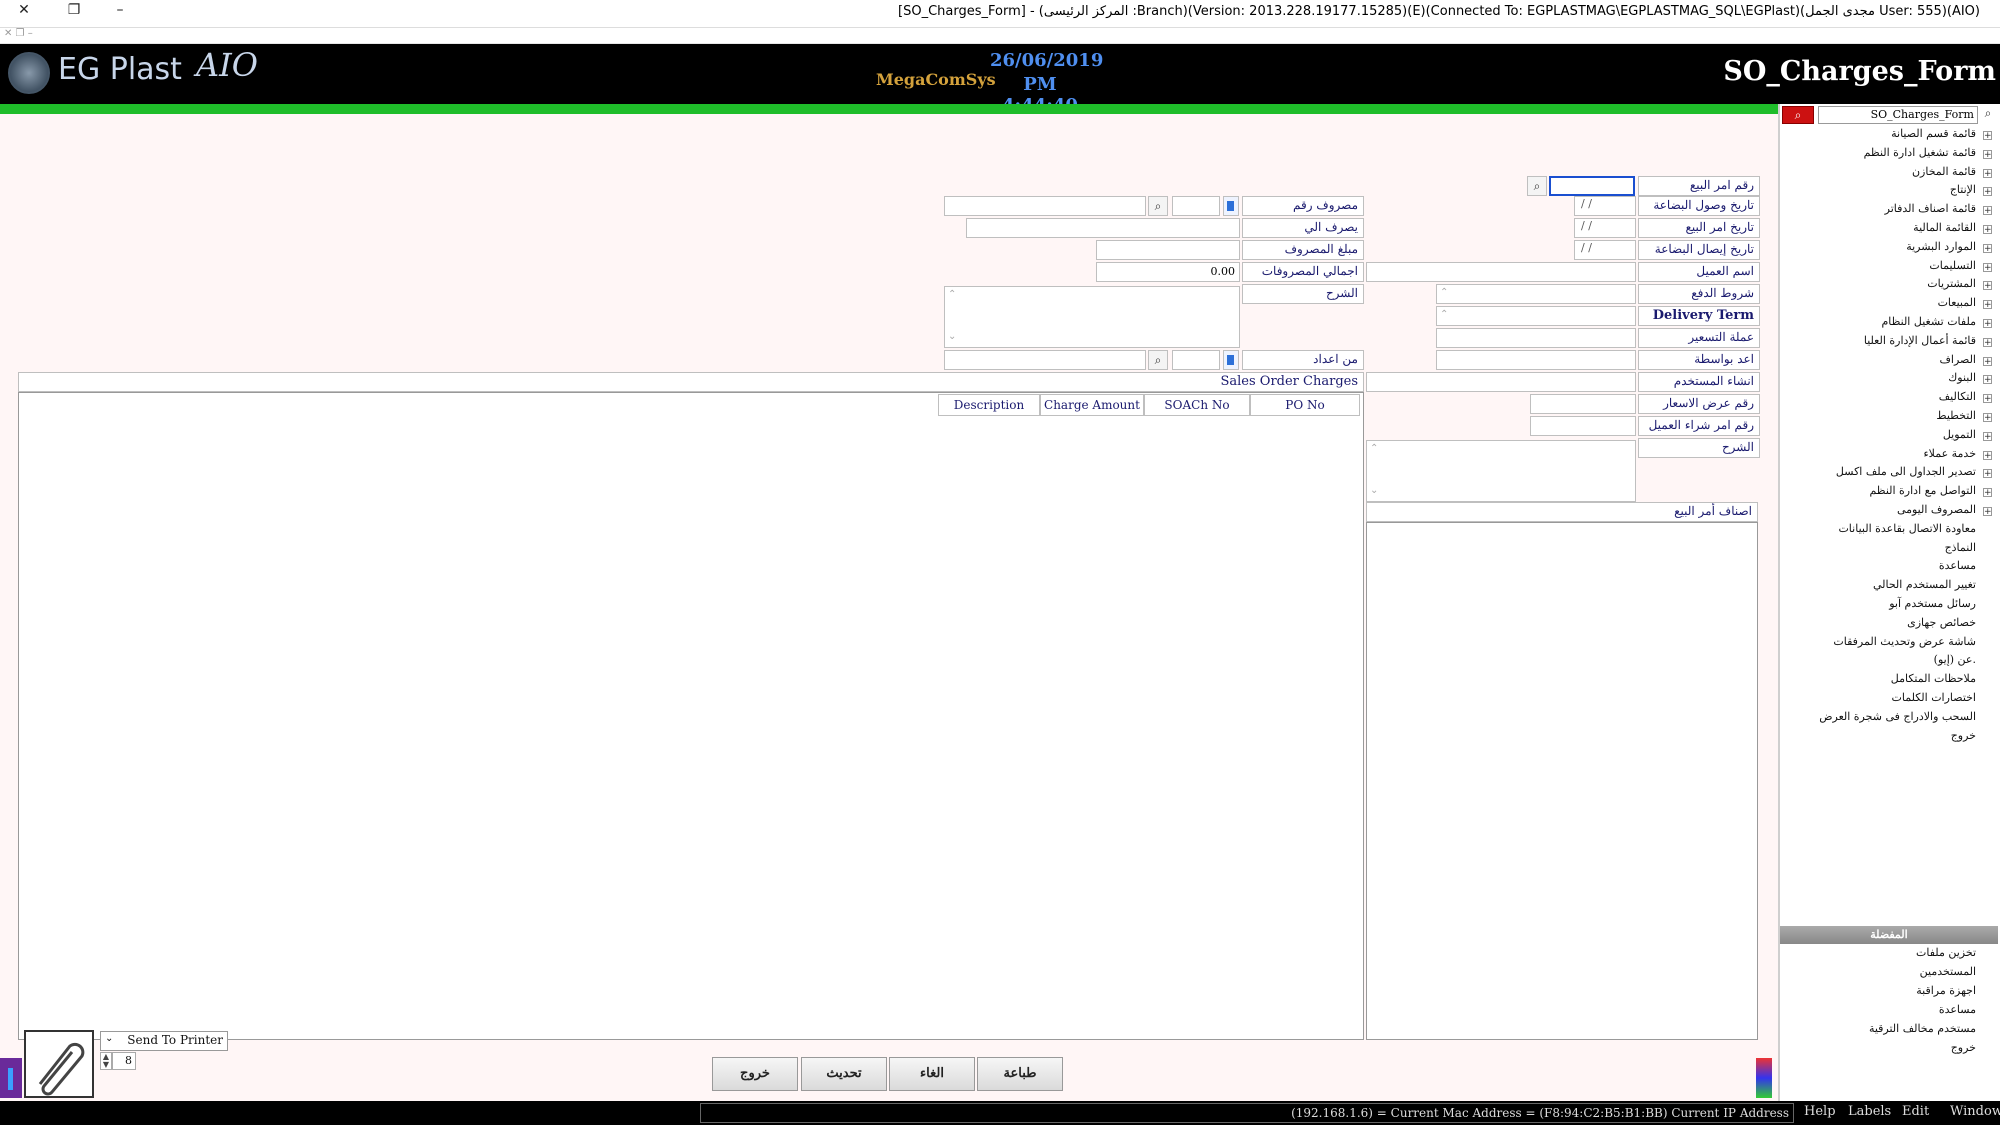 Image resolution: width=2000 pixels, height=1125 pixels. I want to click on so-date-field: / /, so click(1605, 228).